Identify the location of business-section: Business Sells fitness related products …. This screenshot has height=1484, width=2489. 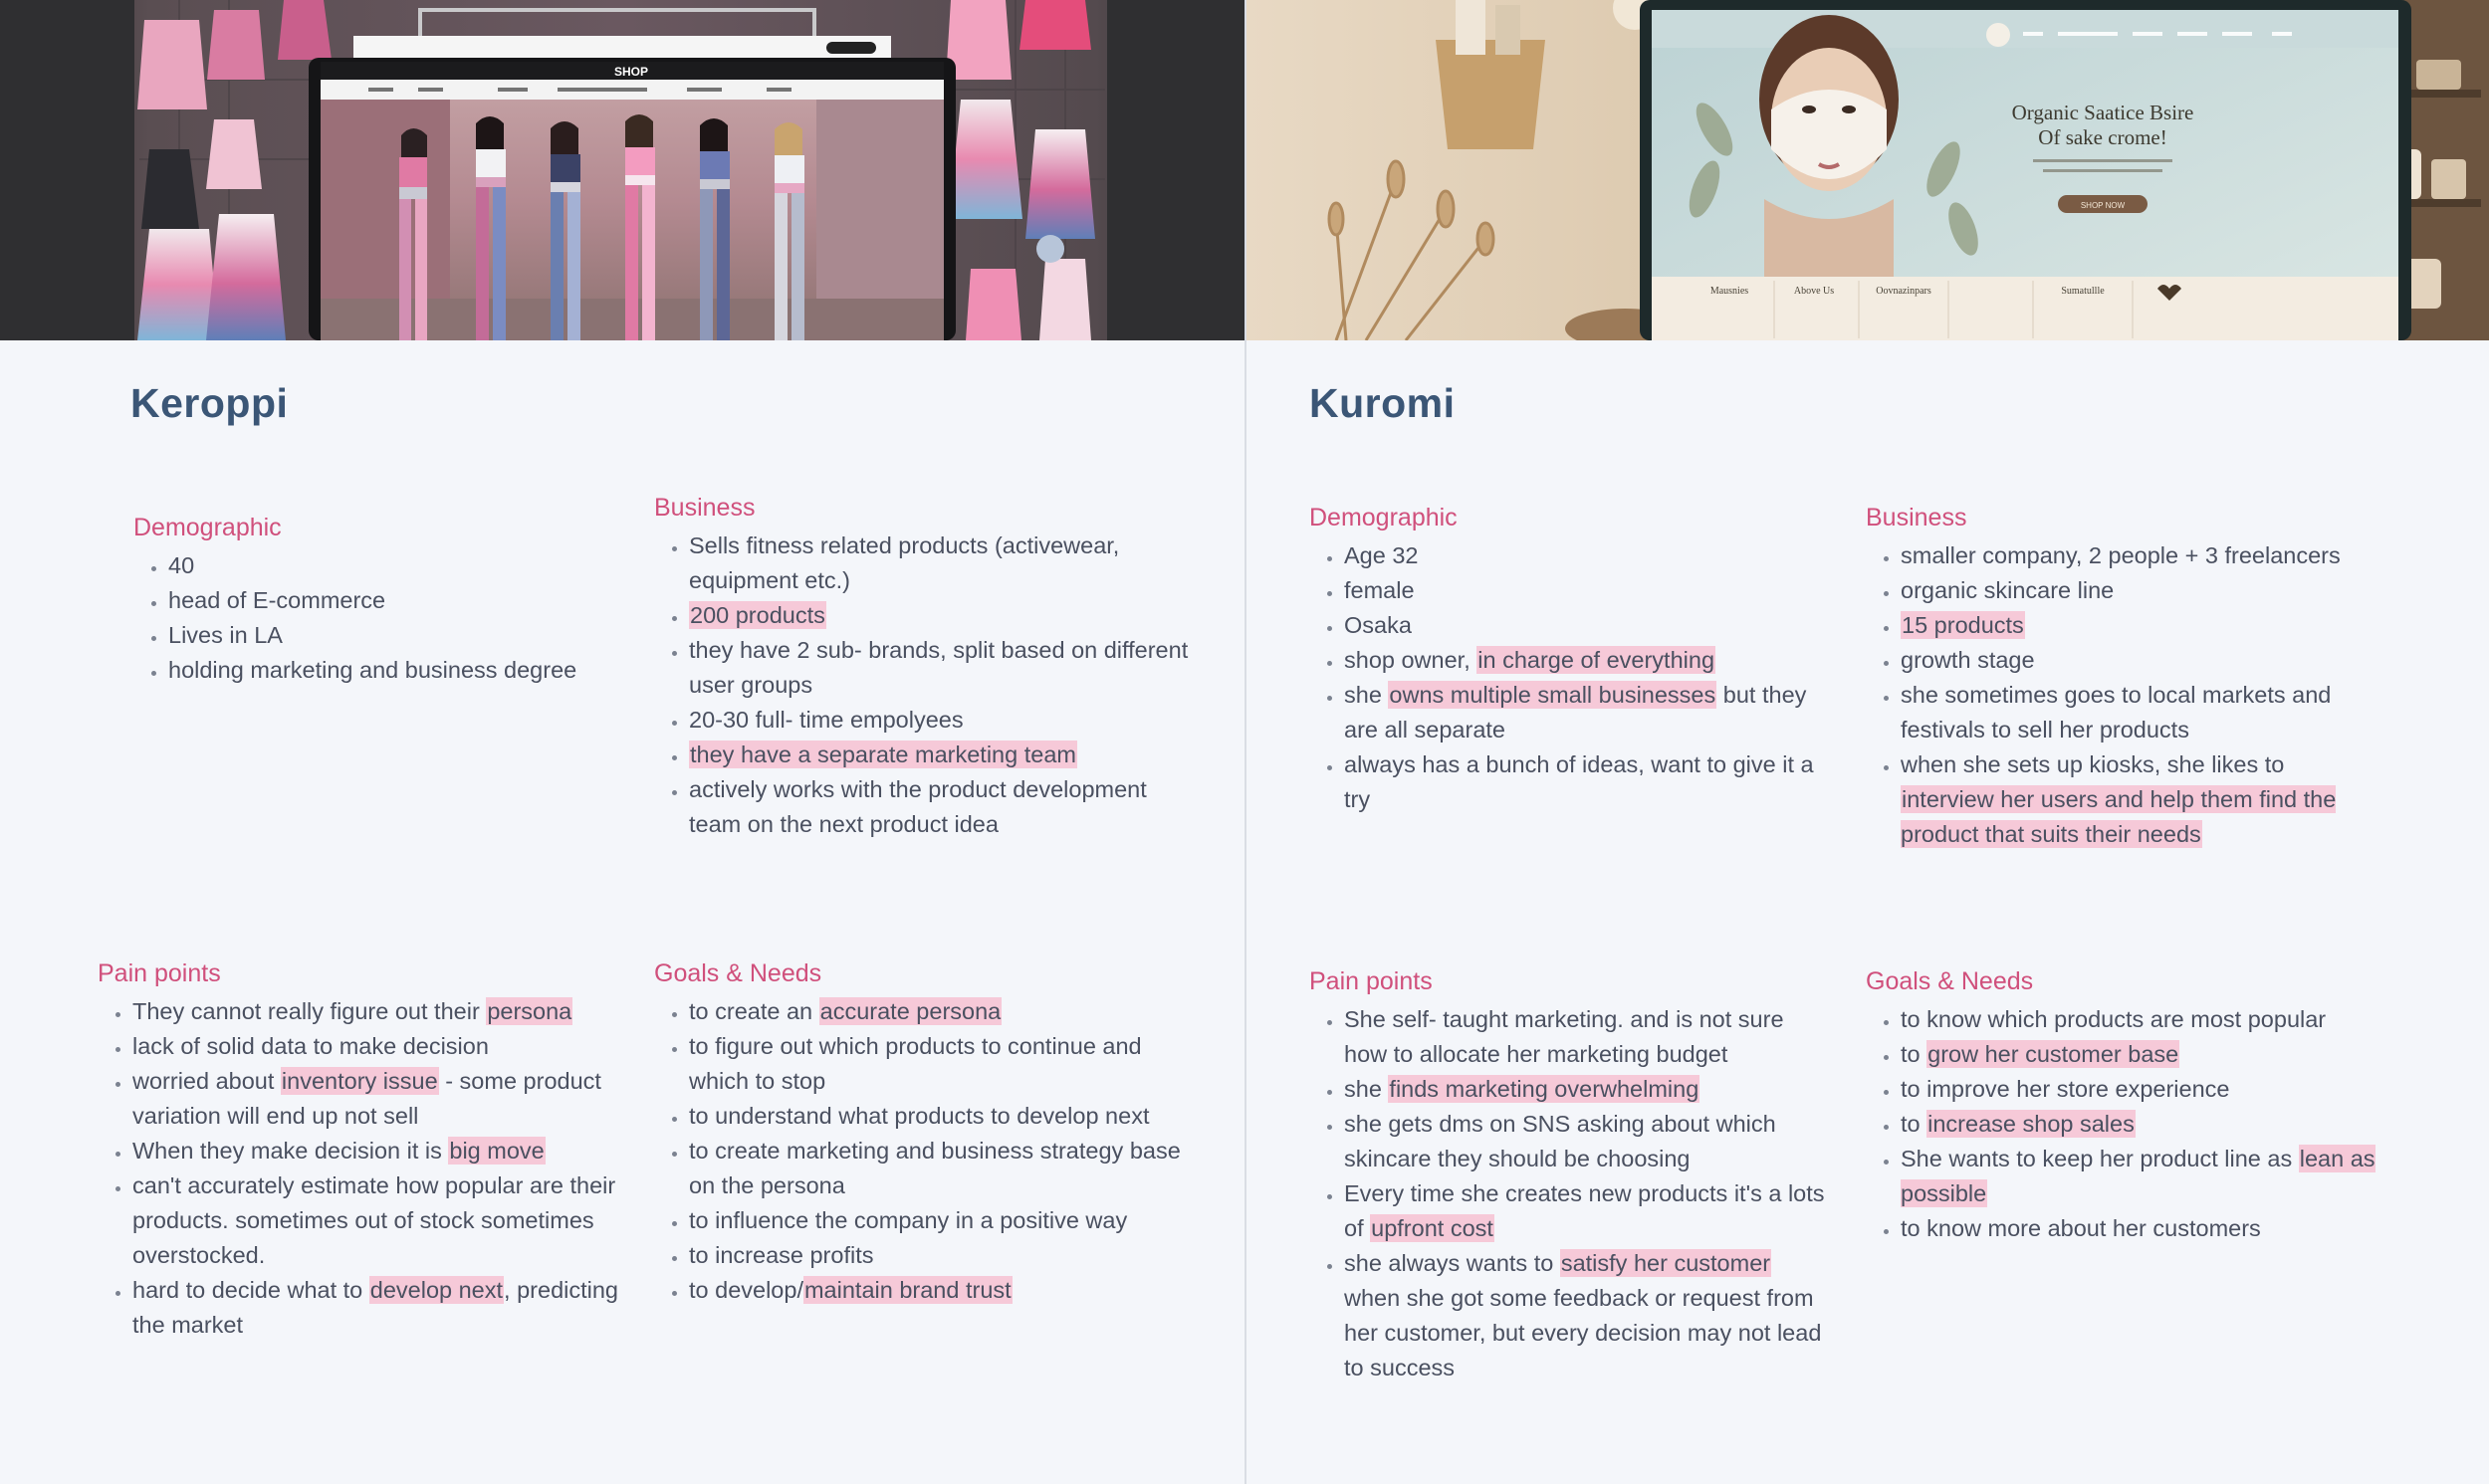
(923, 668).